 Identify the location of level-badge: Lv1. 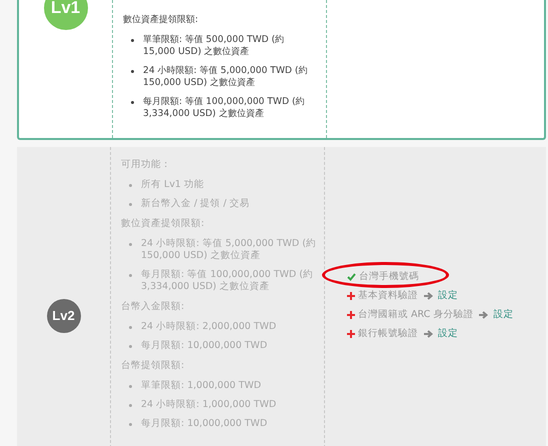
(66, 15).